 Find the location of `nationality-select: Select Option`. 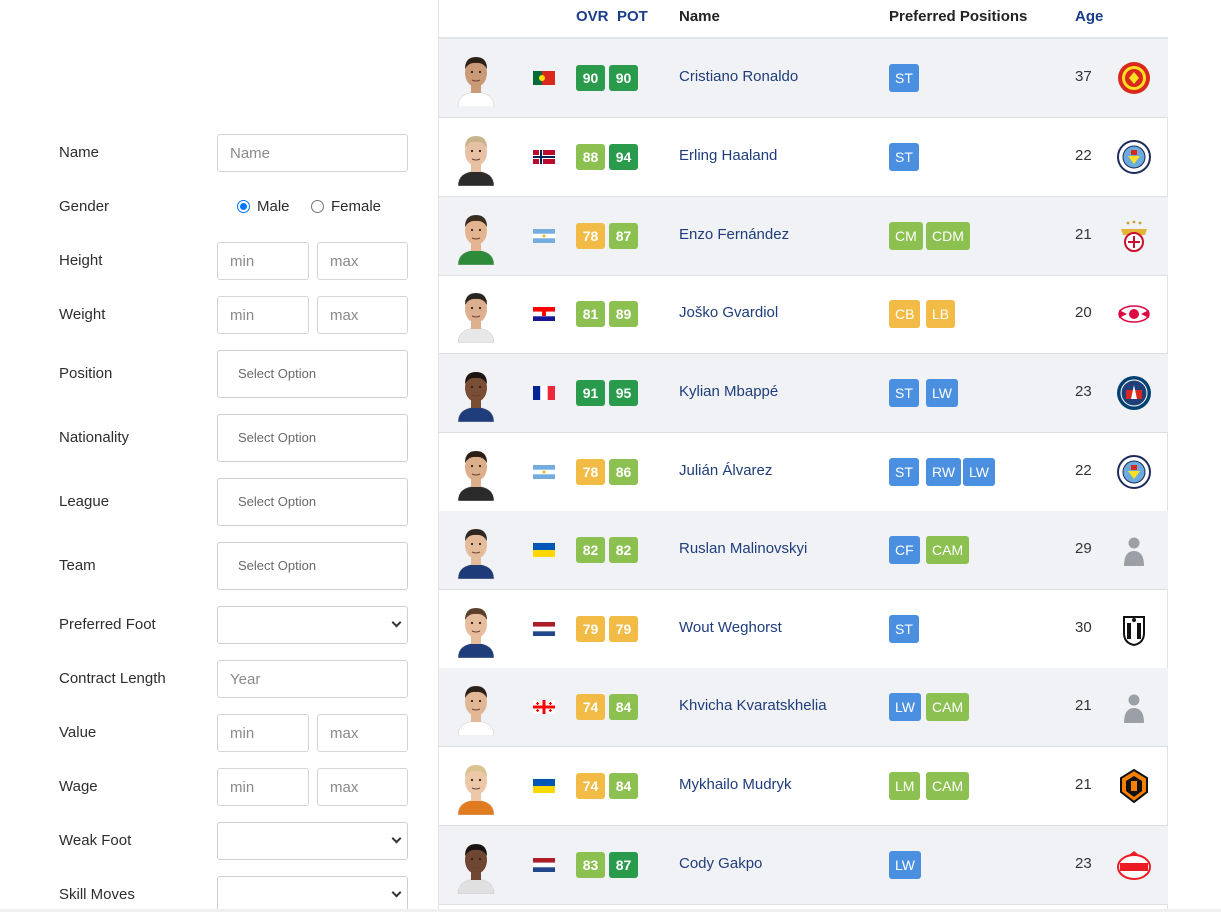

nationality-select: Select Option is located at coordinates (312, 438).